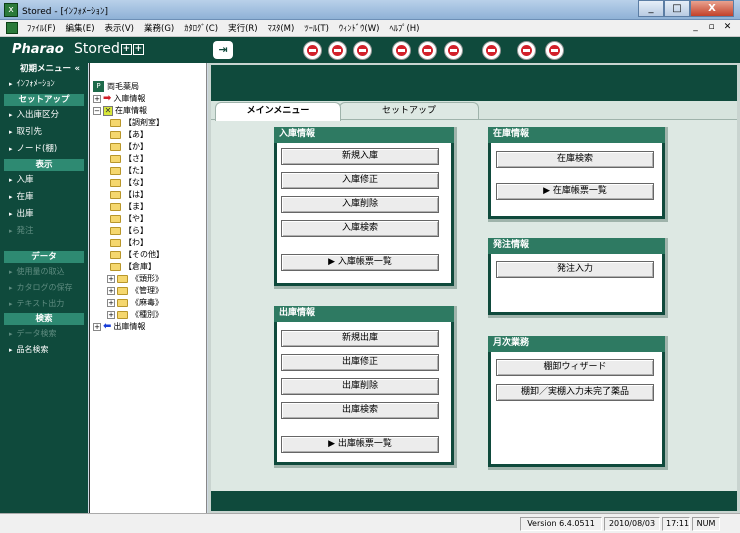 Image resolution: width=740 pixels, height=533 pixels. What do you see at coordinates (41, 28) in the screenshot?
I see `menu-file: ﾌｧｲﾙ(F)` at bounding box center [41, 28].